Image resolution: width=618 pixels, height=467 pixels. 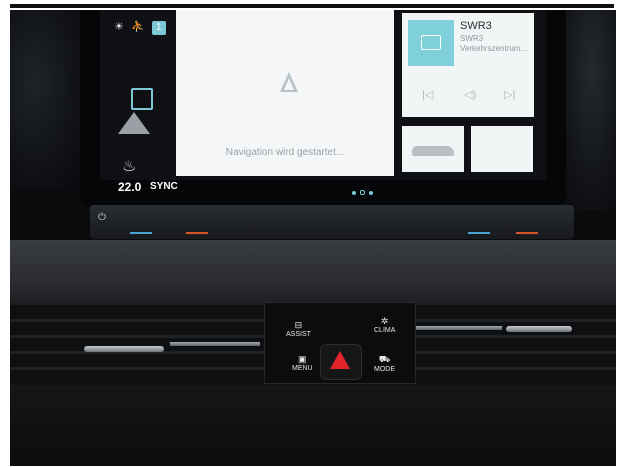 I want to click on status-bar: ☀ ⛹ 1, so click(x=142, y=27).